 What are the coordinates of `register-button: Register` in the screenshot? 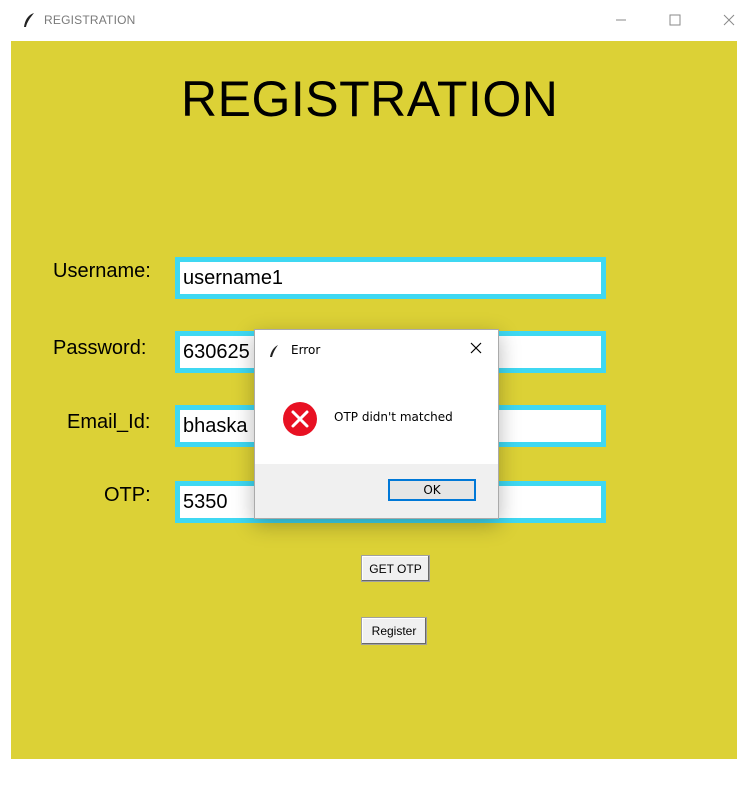 It's located at (394, 631).